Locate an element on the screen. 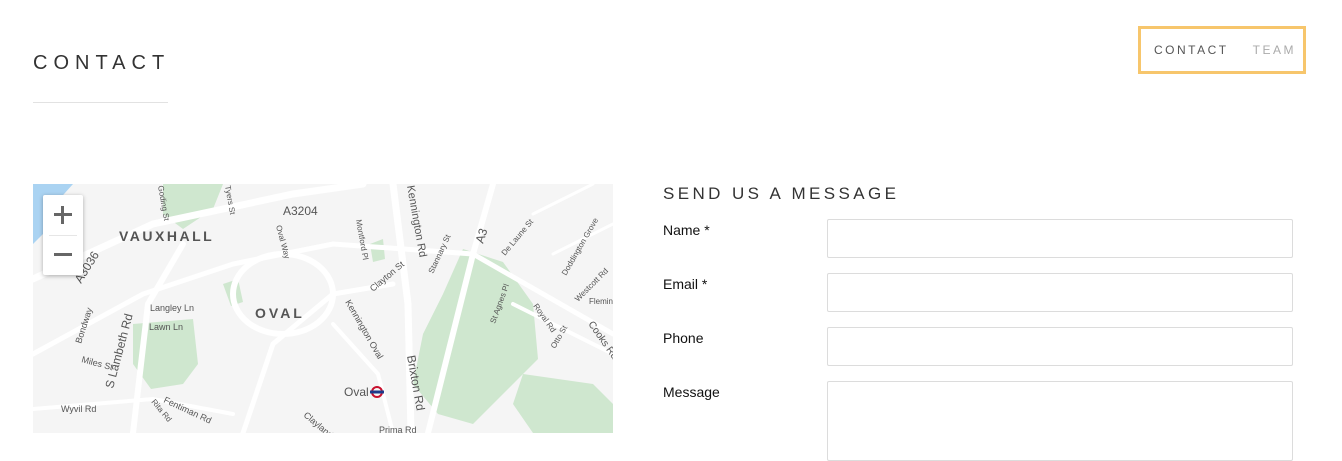 This screenshot has width=1342, height=461. road-label: Montford Pl is located at coordinates (362, 240).